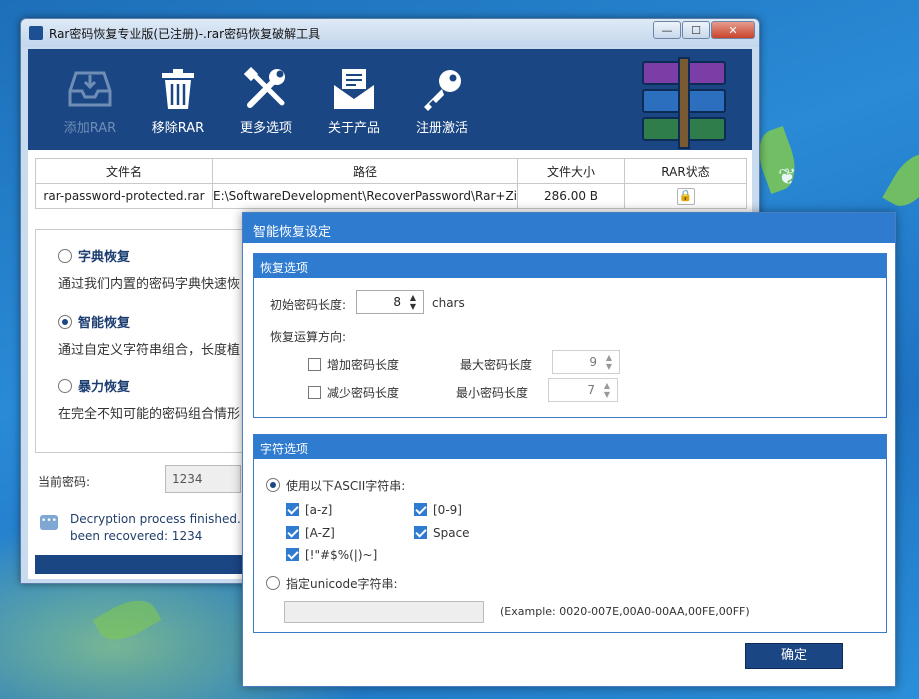 This screenshot has width=919, height=699. I want to click on lowercase-checkbox, so click(292, 509).